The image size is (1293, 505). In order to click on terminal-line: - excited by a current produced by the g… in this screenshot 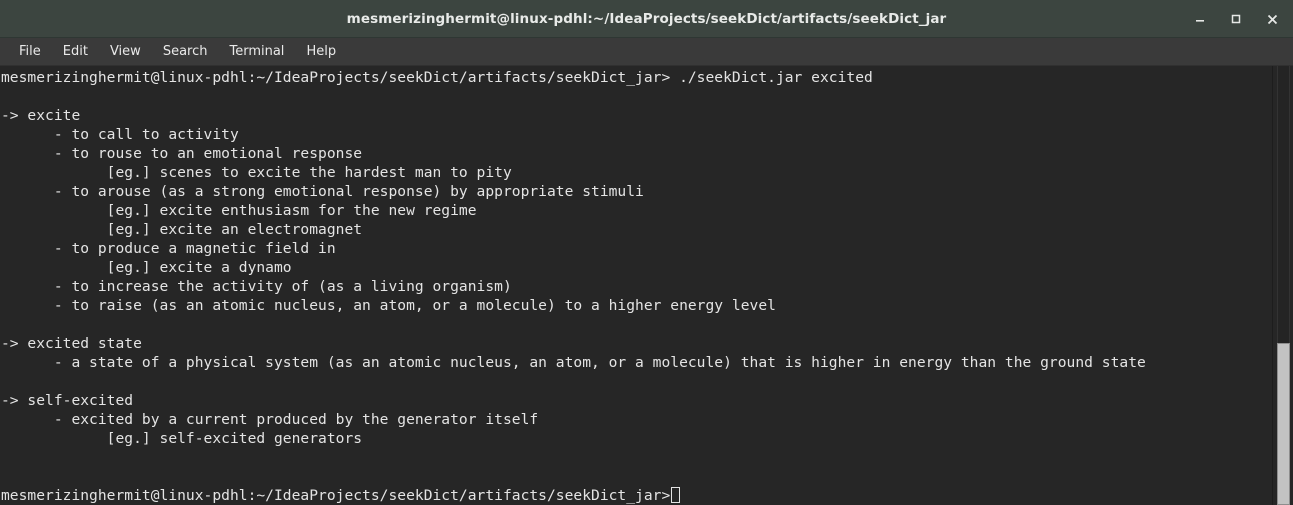, I will do `click(270, 419)`.